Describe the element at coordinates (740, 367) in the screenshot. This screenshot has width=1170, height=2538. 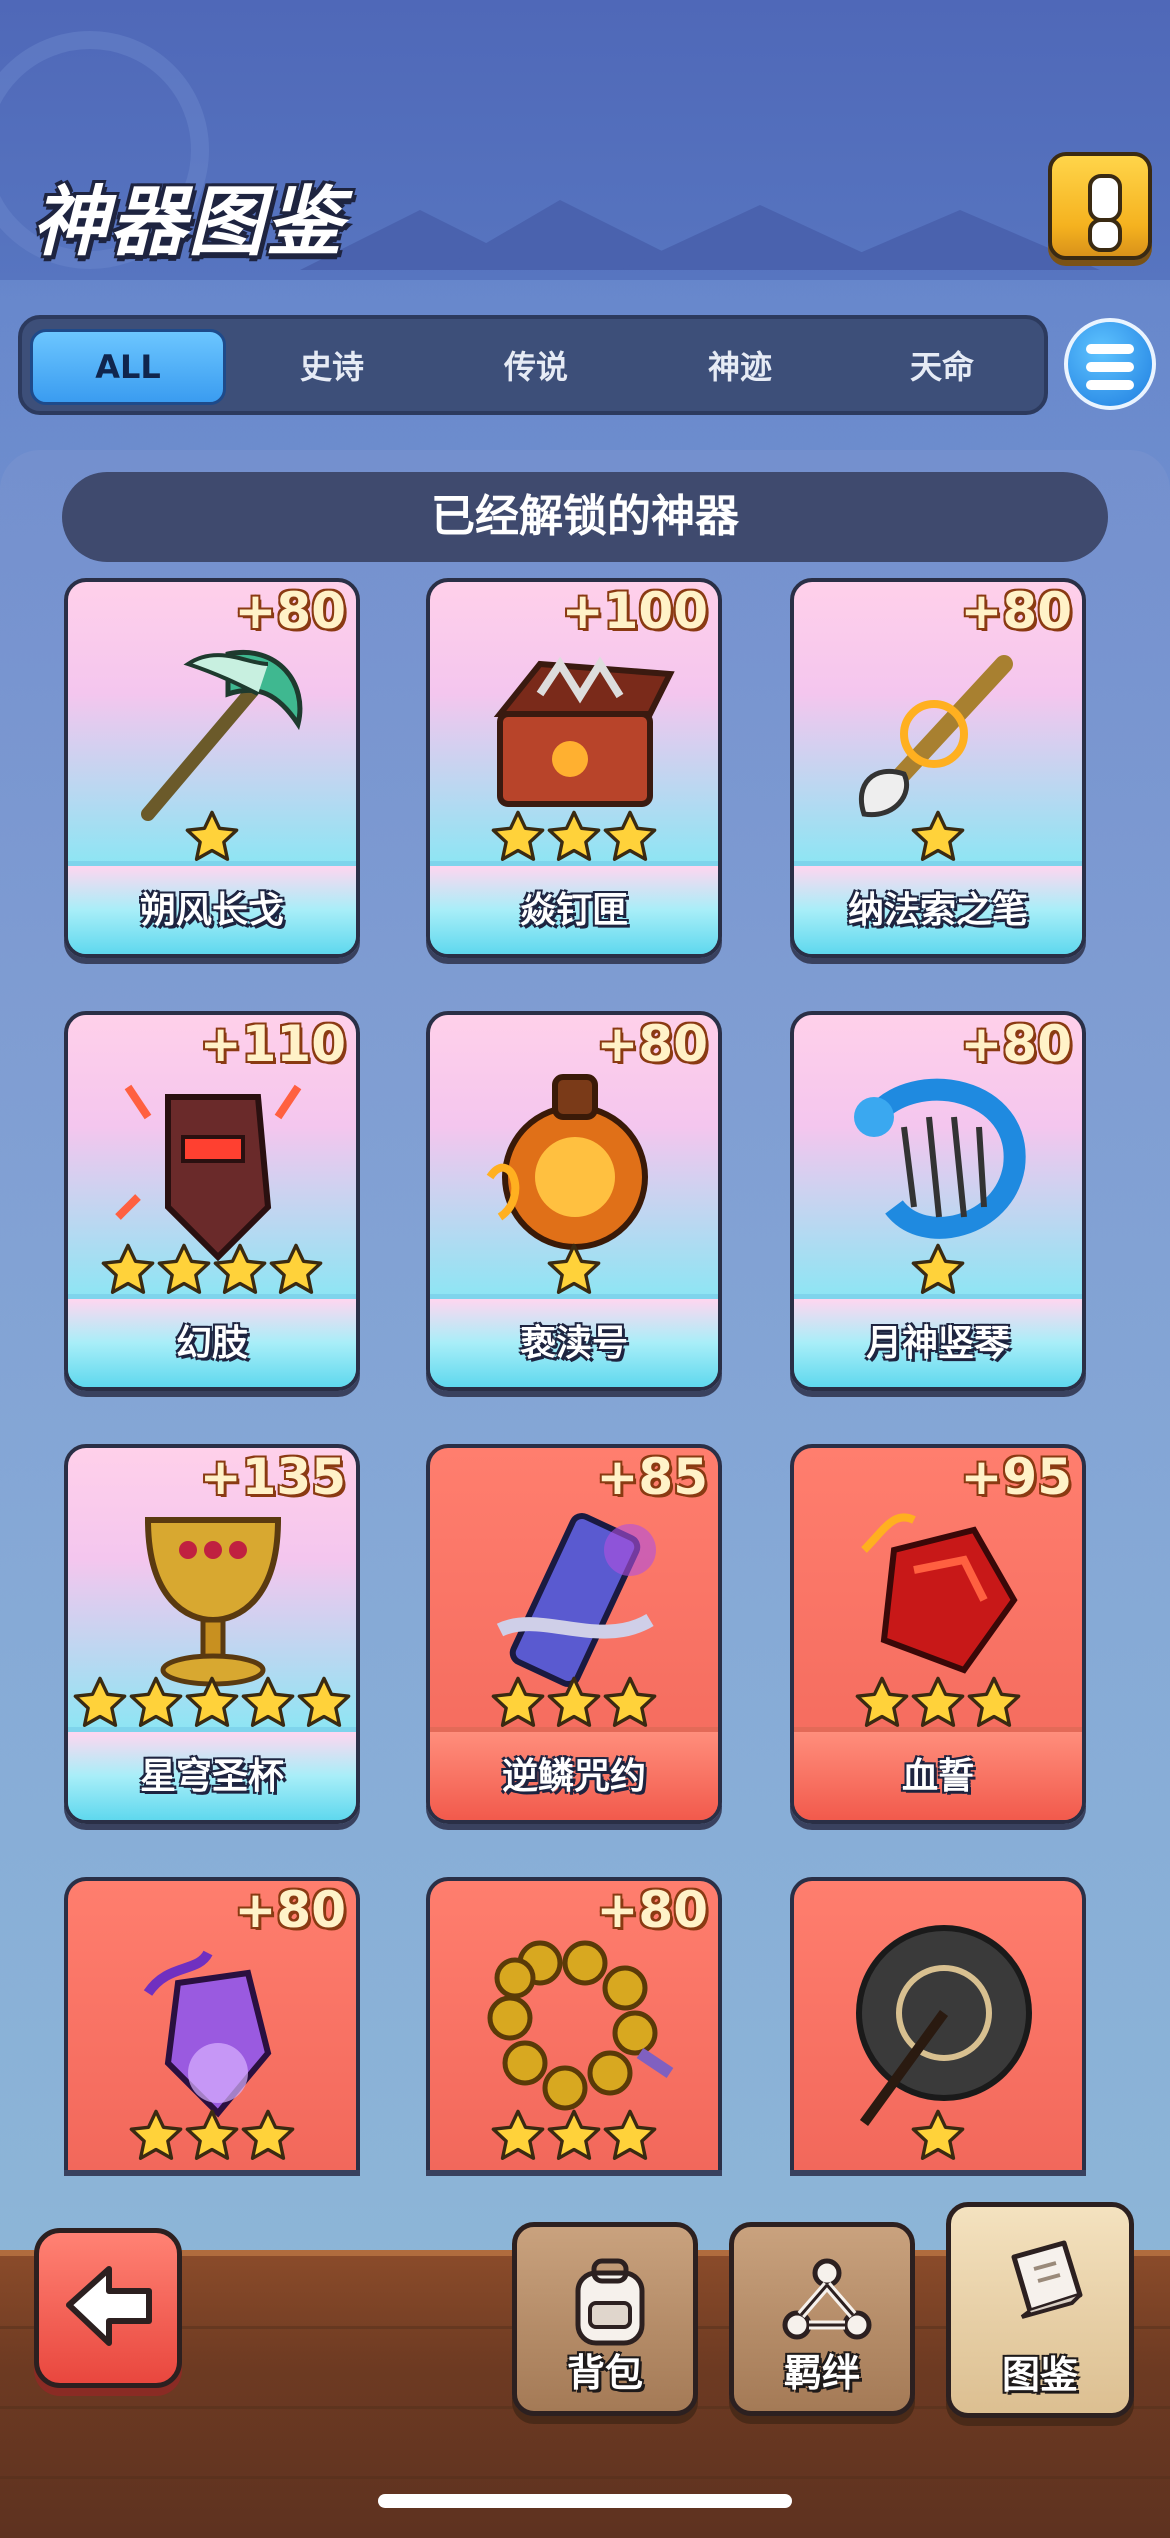
I see `tab-miracle: 神迹` at that location.